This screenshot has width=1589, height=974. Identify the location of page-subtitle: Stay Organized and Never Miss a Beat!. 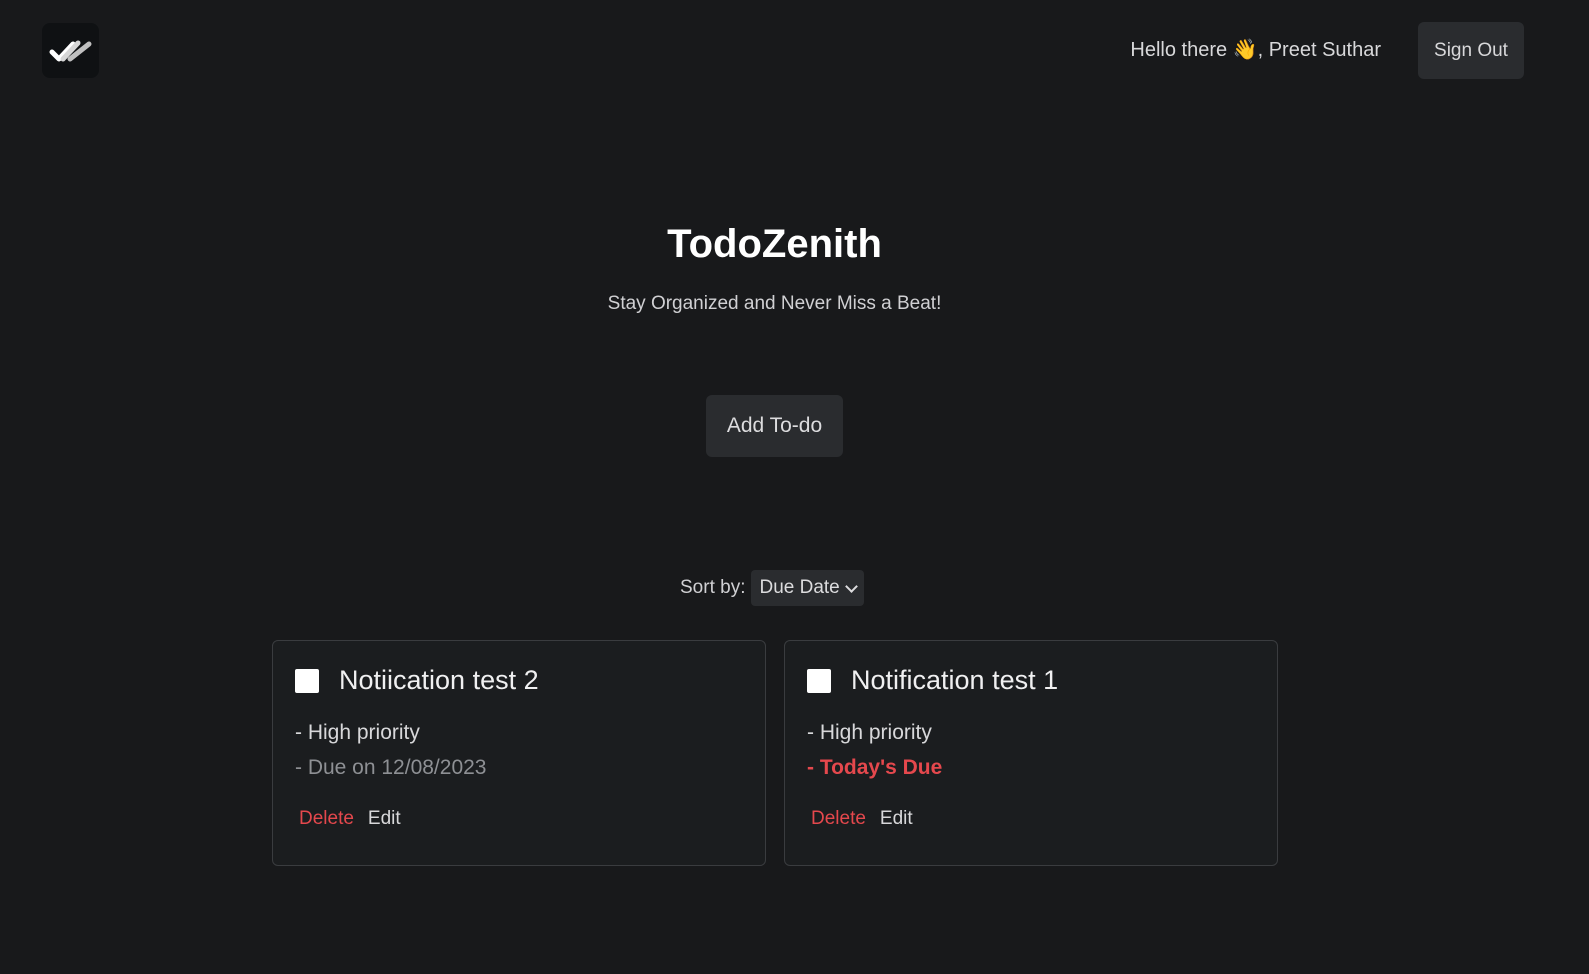
(774, 303).